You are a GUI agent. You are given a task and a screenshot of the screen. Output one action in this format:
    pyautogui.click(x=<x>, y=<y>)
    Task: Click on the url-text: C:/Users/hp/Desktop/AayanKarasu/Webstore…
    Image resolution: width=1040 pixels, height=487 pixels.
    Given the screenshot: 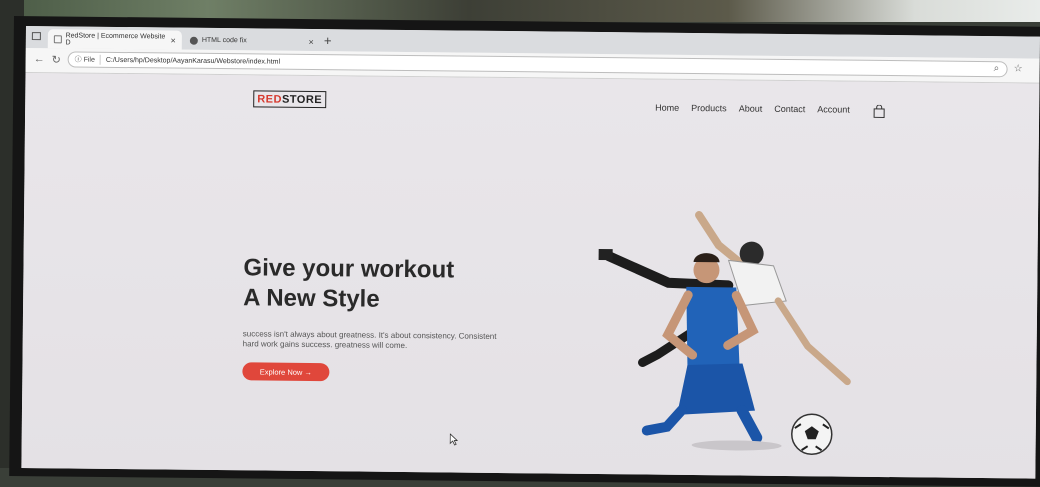 What is the action you would take?
    pyautogui.click(x=193, y=61)
    